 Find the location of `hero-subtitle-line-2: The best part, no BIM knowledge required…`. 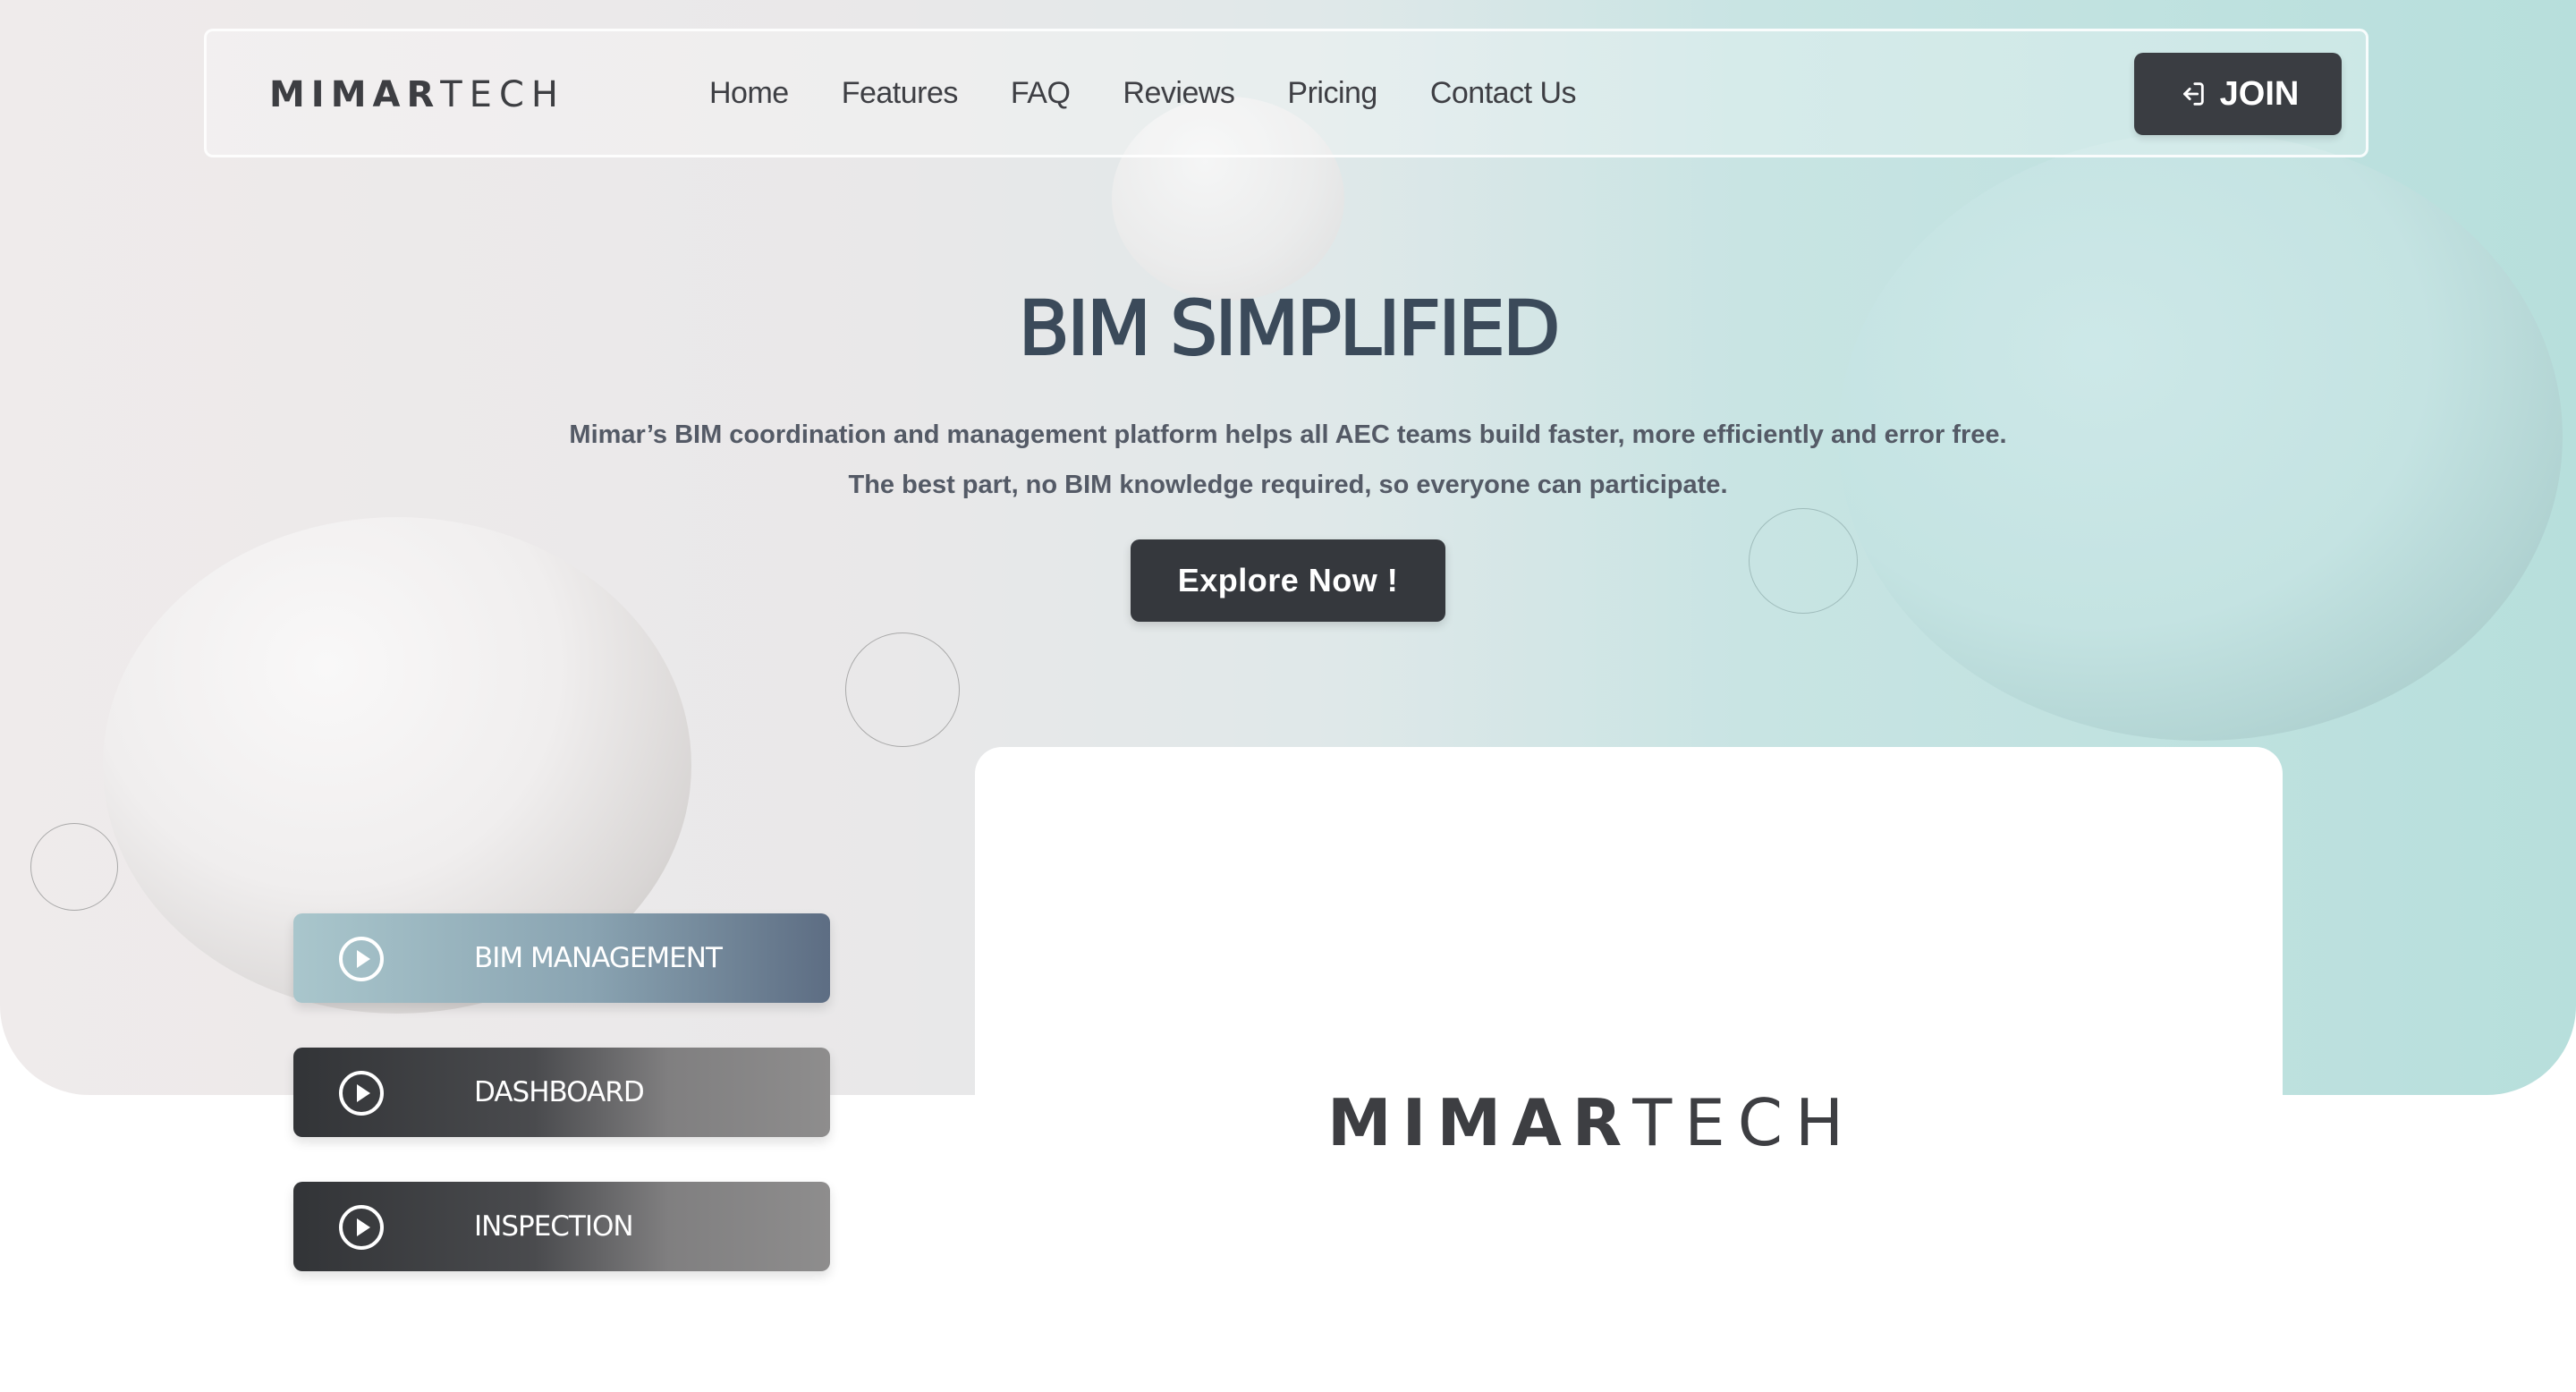

hero-subtitle-line-2: The best part, no BIM knowledge required… is located at coordinates (1288, 485).